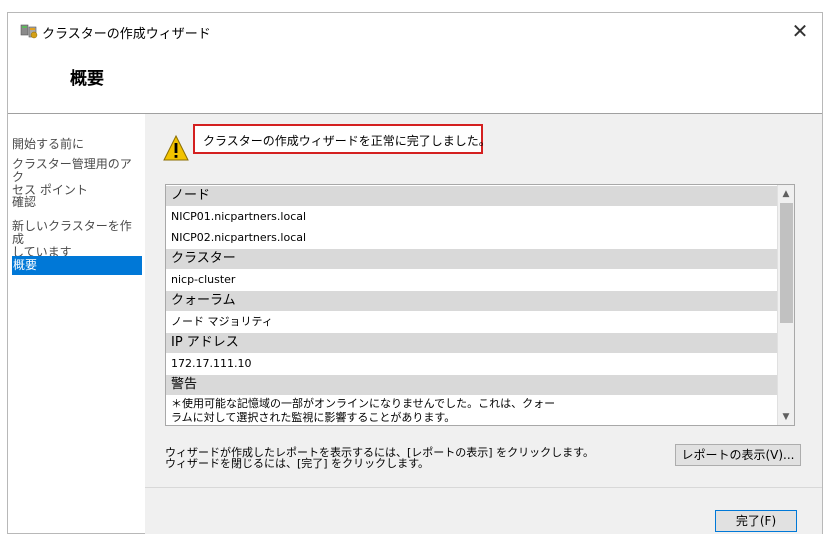 The width and height of the screenshot is (829, 537). Describe the element at coordinates (24, 202) in the screenshot. I see `nav-step-label: 確認` at that location.